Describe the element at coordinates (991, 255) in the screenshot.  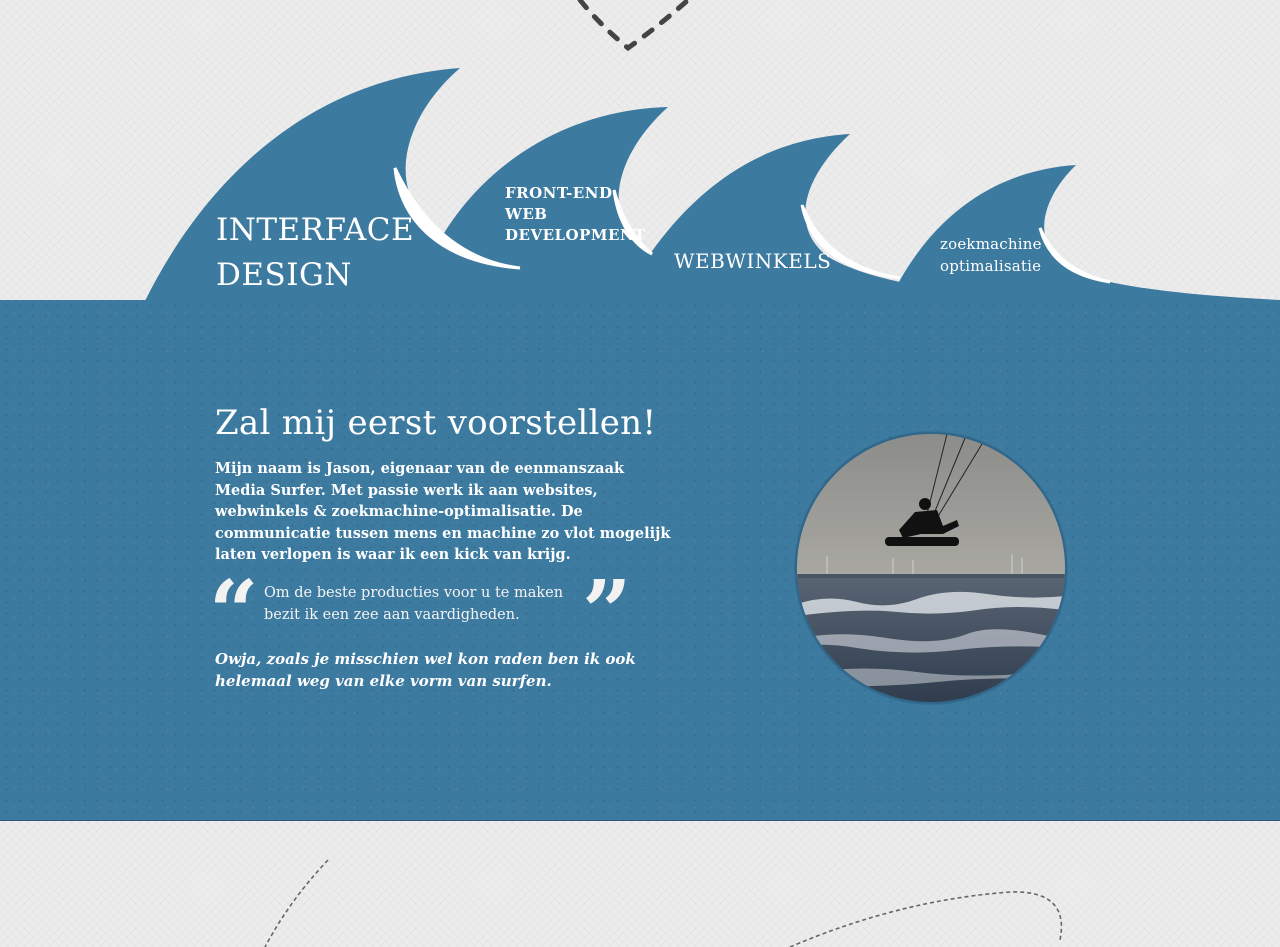
I see `nav-zoekmachine-optimalisatie: zoekmachine optimalisatie` at that location.